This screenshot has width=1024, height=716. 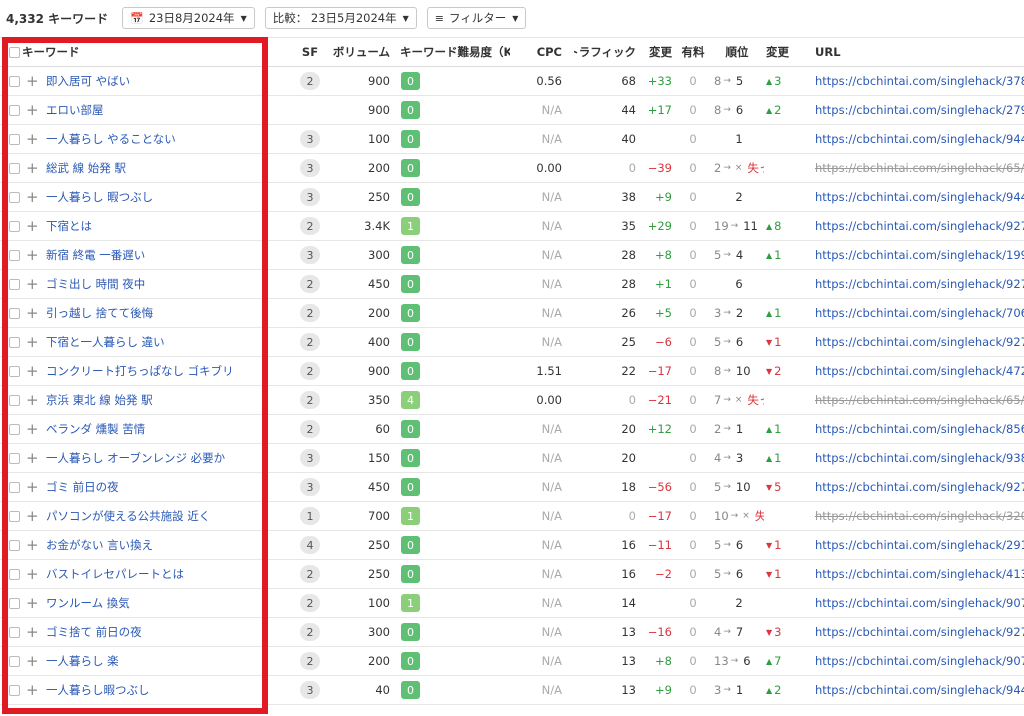 What do you see at coordinates (360, 52) in the screenshot?
I see `column-volume: ボリューム` at bounding box center [360, 52].